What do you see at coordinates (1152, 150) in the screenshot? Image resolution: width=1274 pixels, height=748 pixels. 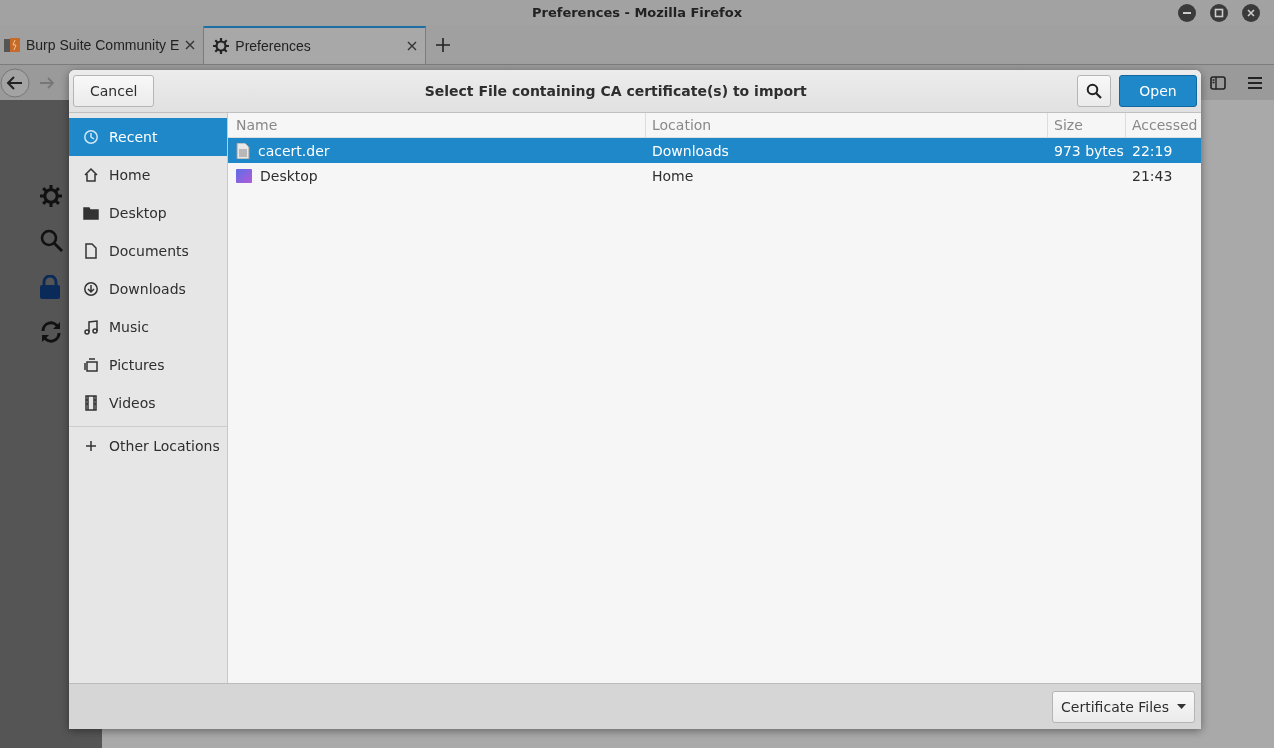 I see `file-accessed: 22:19` at bounding box center [1152, 150].